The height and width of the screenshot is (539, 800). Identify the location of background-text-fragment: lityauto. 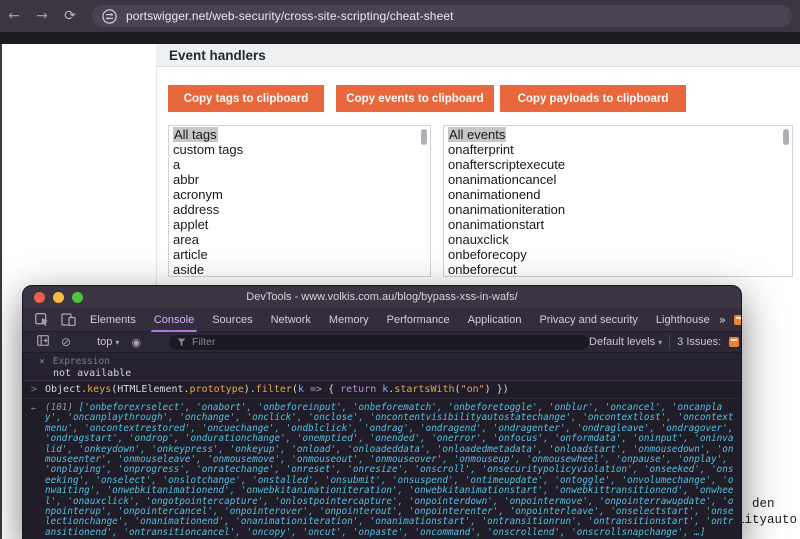
(767, 520).